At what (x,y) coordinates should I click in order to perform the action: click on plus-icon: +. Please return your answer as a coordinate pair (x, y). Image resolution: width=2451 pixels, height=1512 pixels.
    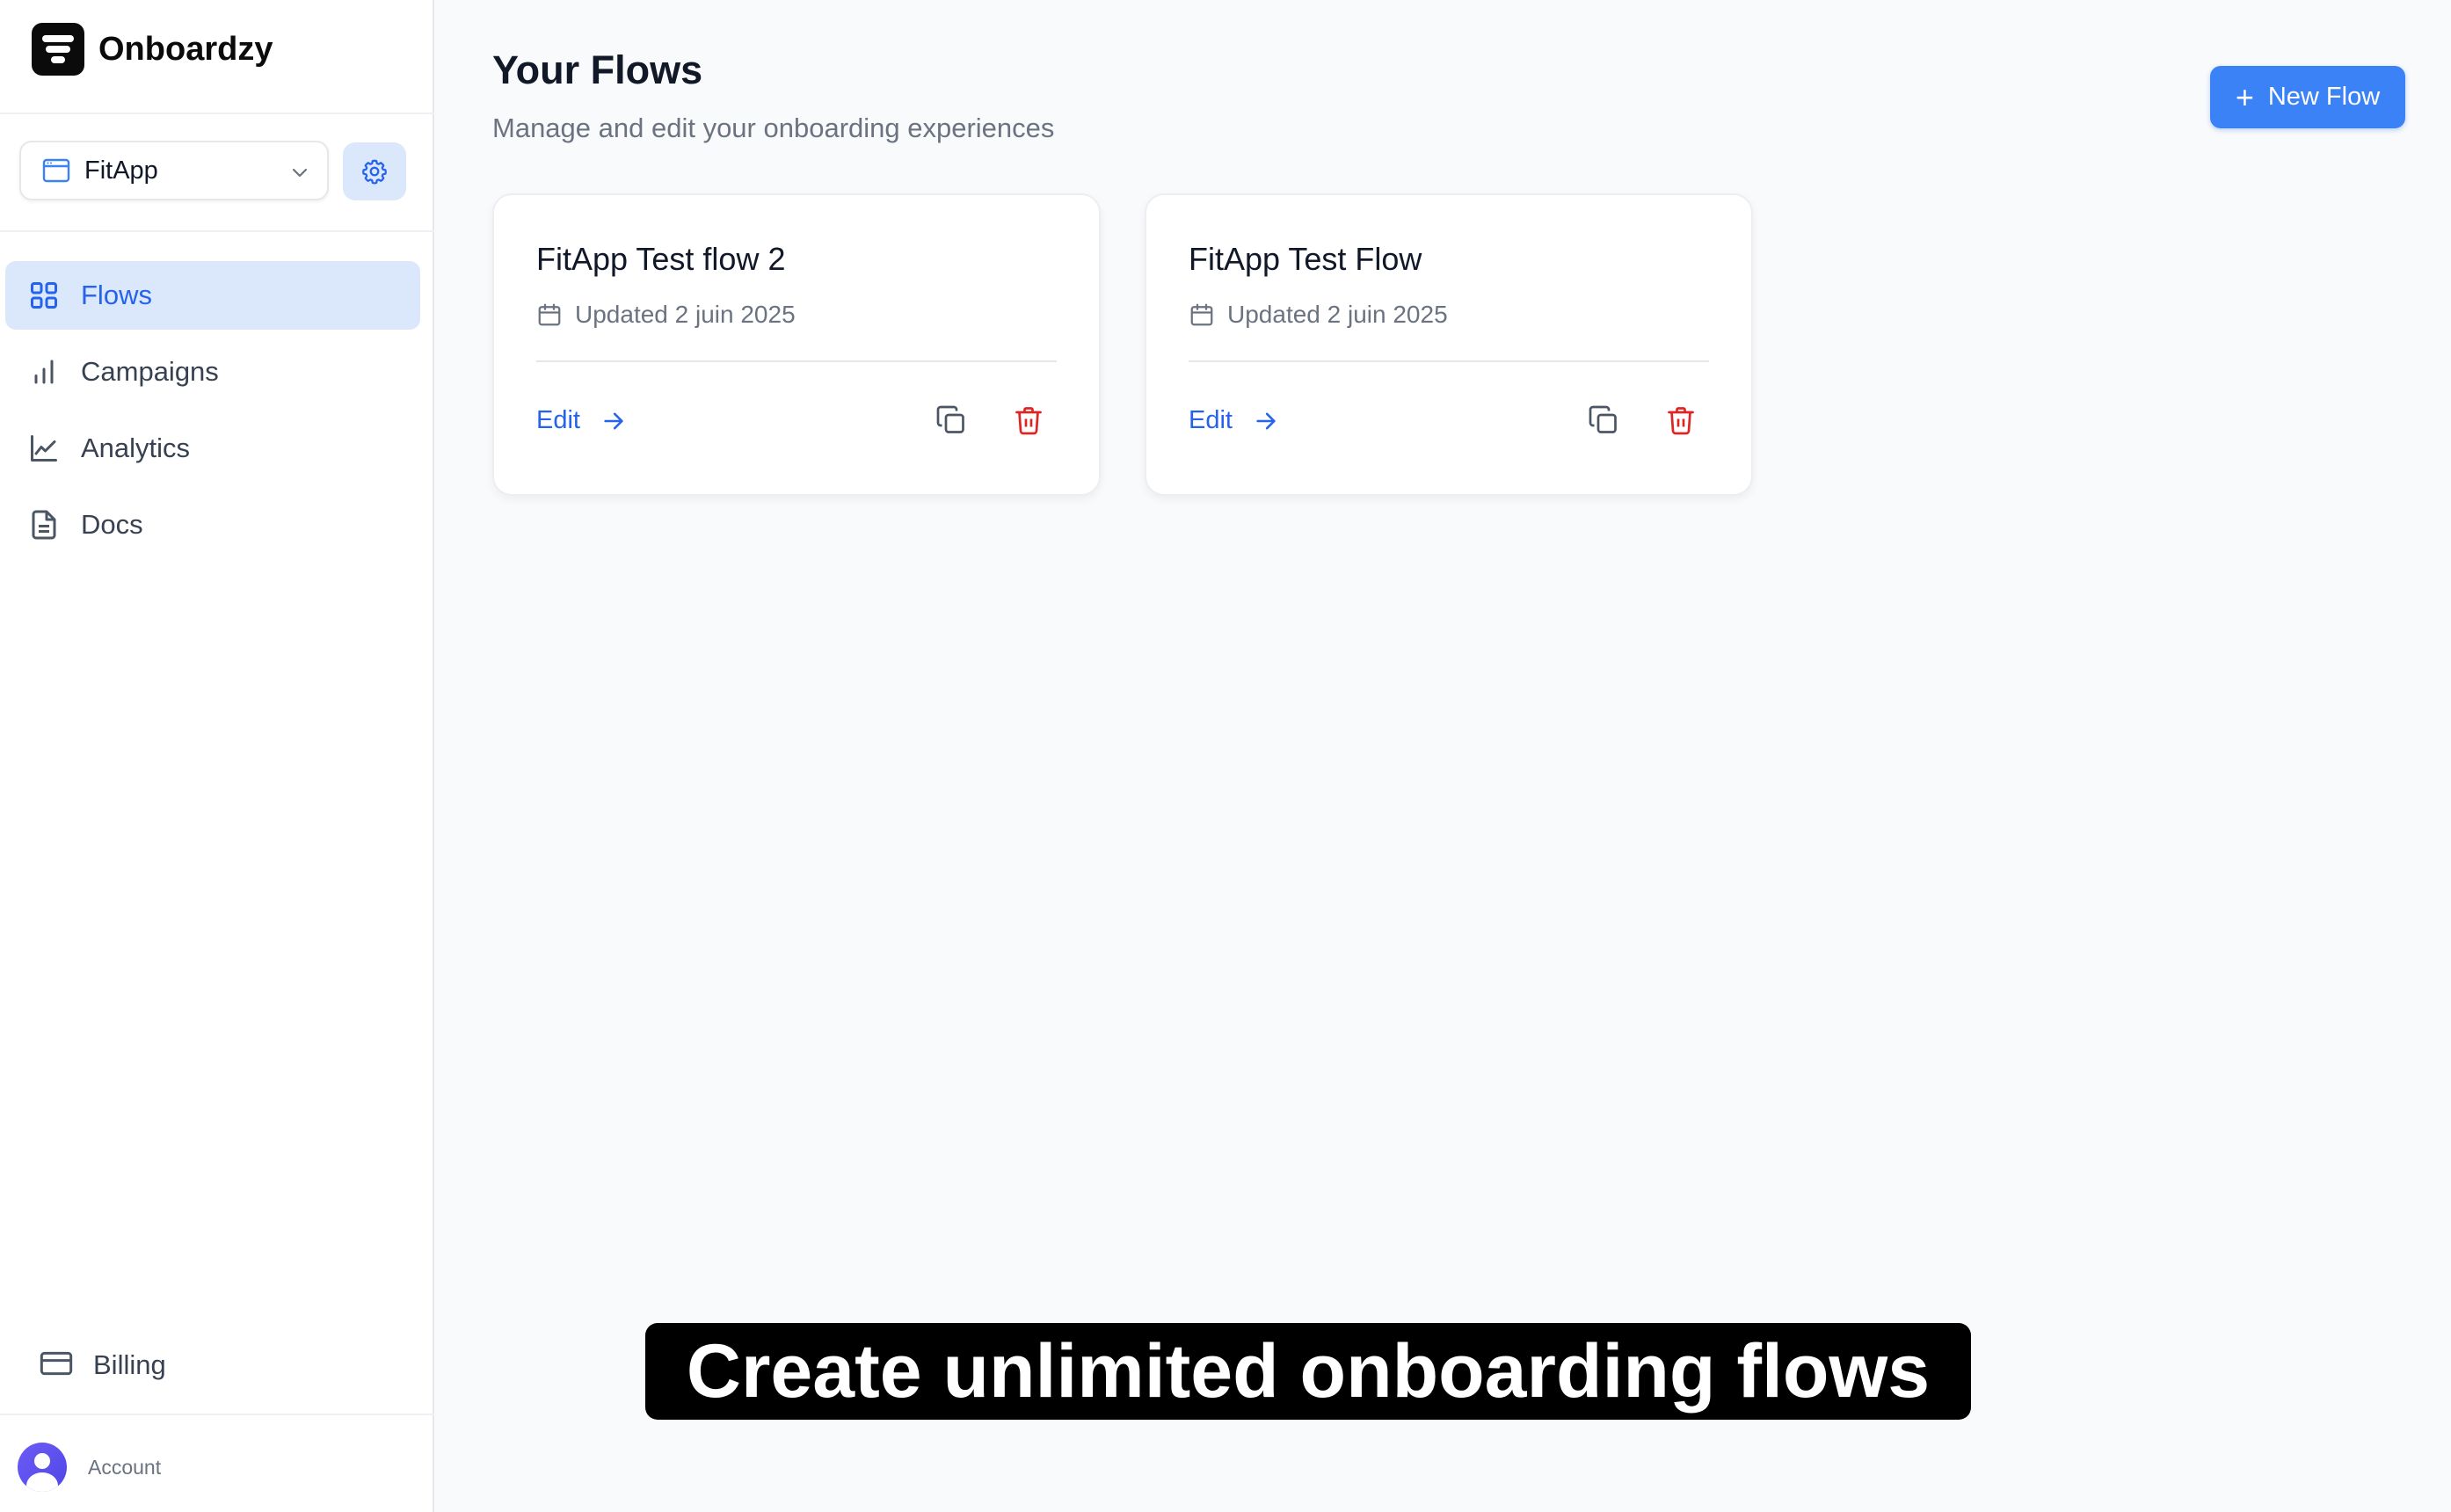
    Looking at the image, I should click on (2244, 96).